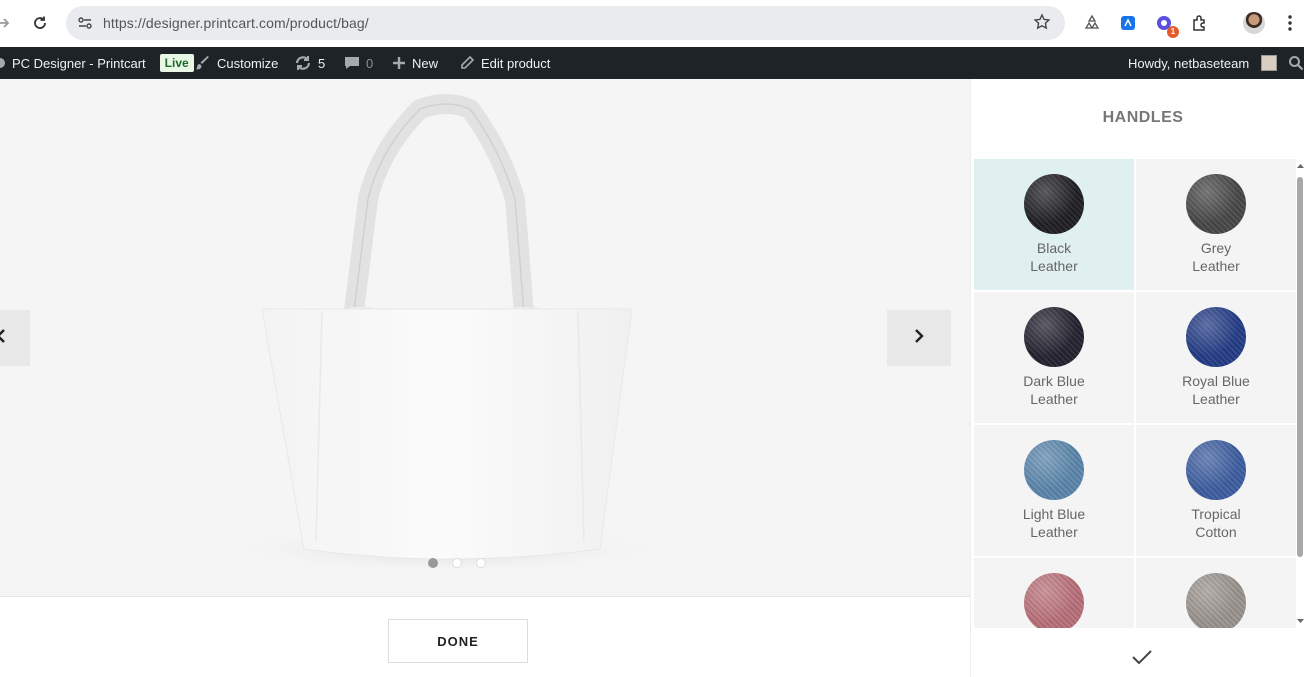 This screenshot has width=1304, height=677. I want to click on swatch-label: Tropical Cotton, so click(1216, 523).